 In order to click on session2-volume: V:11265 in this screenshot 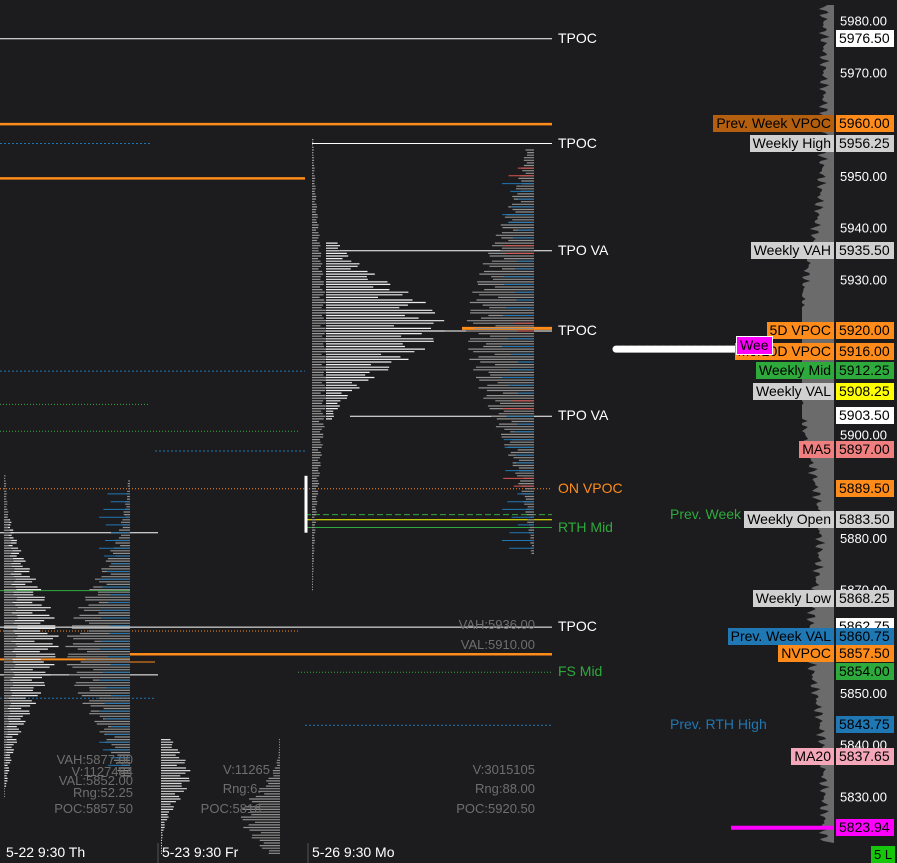, I will do `click(246, 769)`.